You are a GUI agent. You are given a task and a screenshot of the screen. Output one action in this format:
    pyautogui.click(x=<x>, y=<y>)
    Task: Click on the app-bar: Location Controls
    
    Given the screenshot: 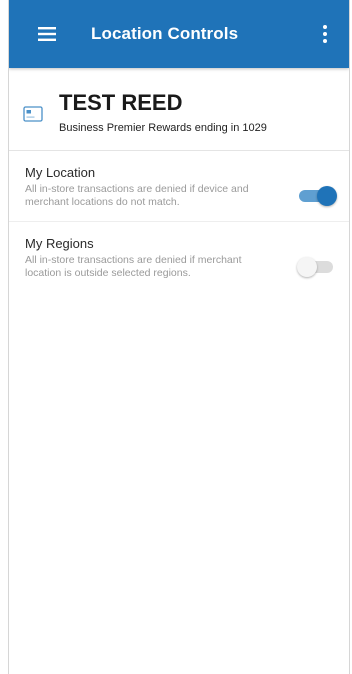 What is the action you would take?
    pyautogui.click(x=179, y=34)
    